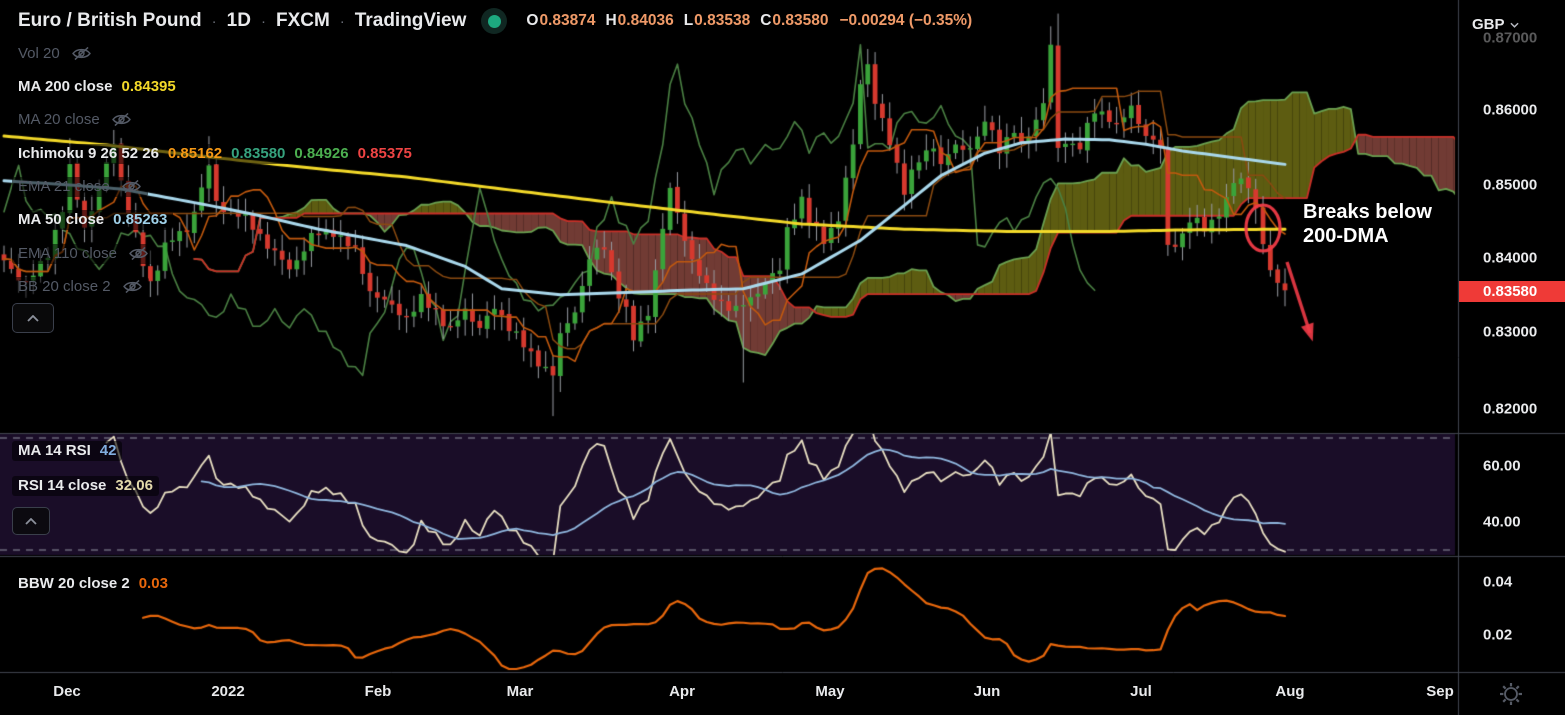 Image resolution: width=1565 pixels, height=715 pixels. What do you see at coordinates (134, 485) in the screenshot?
I see `indicator-value: 32.06` at bounding box center [134, 485].